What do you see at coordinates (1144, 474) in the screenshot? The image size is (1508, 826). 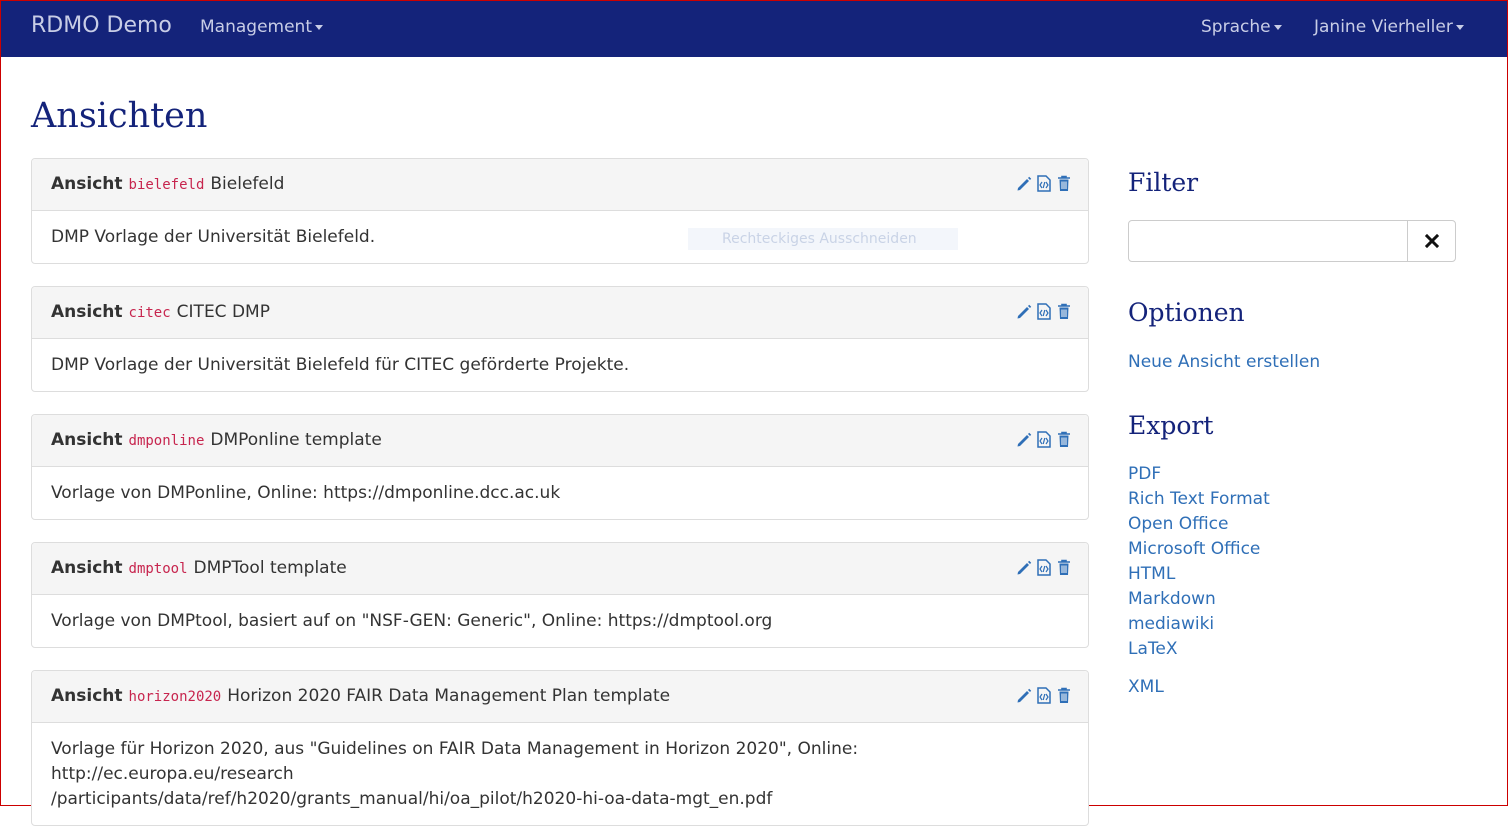 I see `export-pdf-link: PDF` at bounding box center [1144, 474].